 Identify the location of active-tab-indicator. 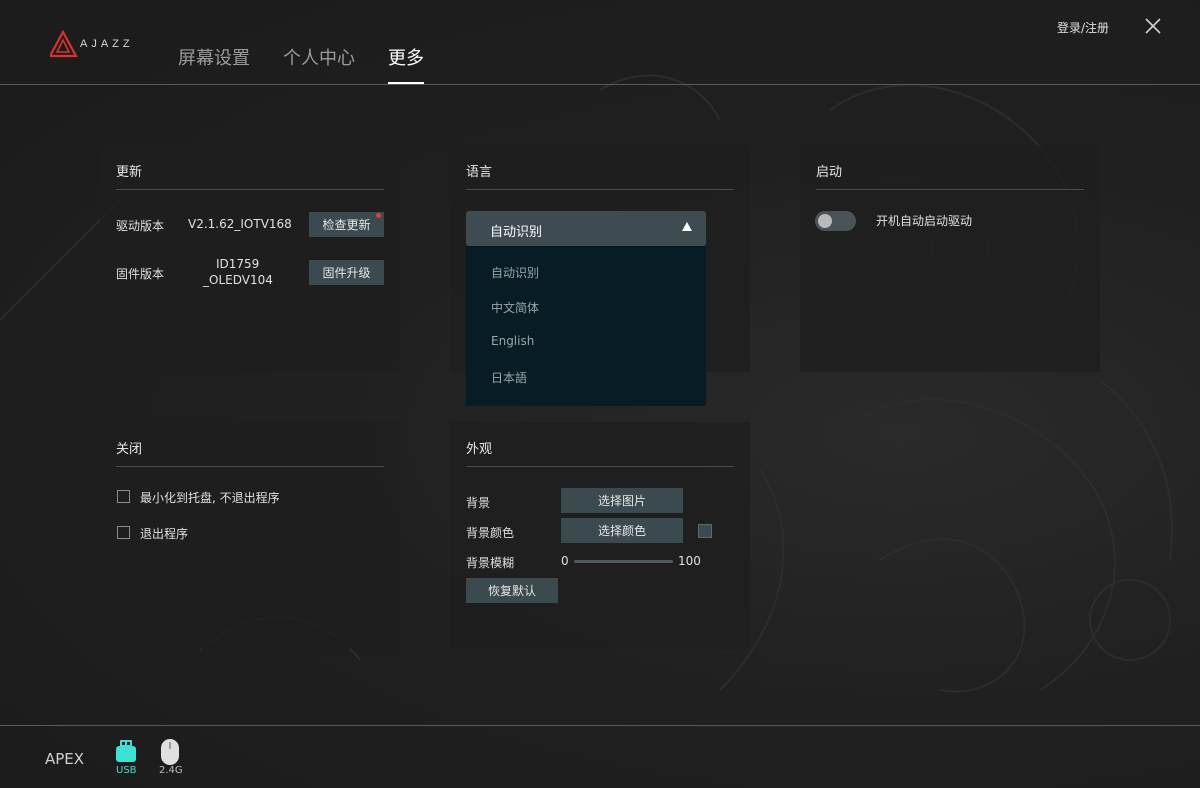
(406, 83).